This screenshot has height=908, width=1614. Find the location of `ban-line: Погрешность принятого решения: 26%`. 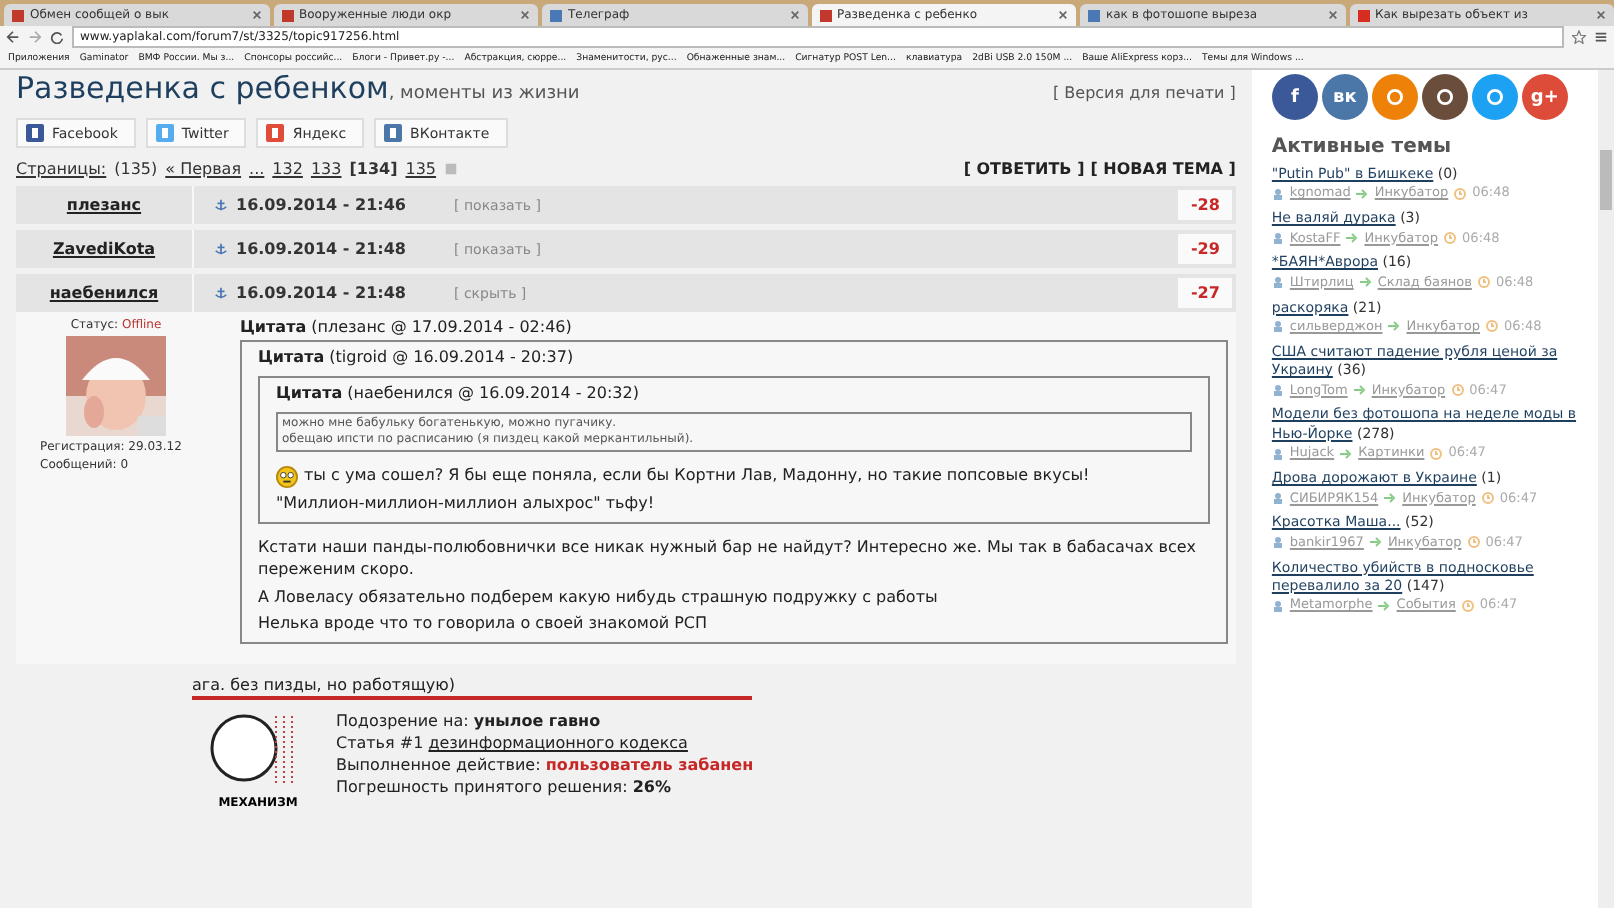

ban-line: Погрешность принятого решения: 26% is located at coordinates (504, 787).